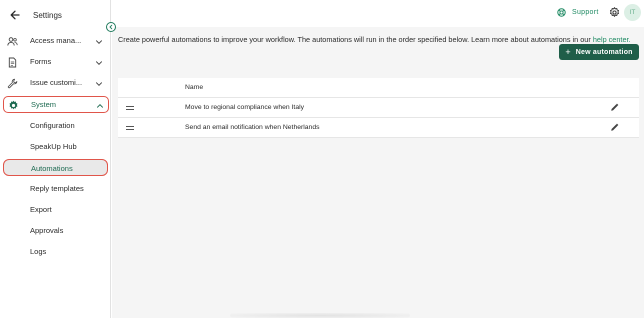 Image resolution: width=644 pixels, height=318 pixels. Describe the element at coordinates (604, 52) in the screenshot. I see `new-automation-label: New automation` at that location.